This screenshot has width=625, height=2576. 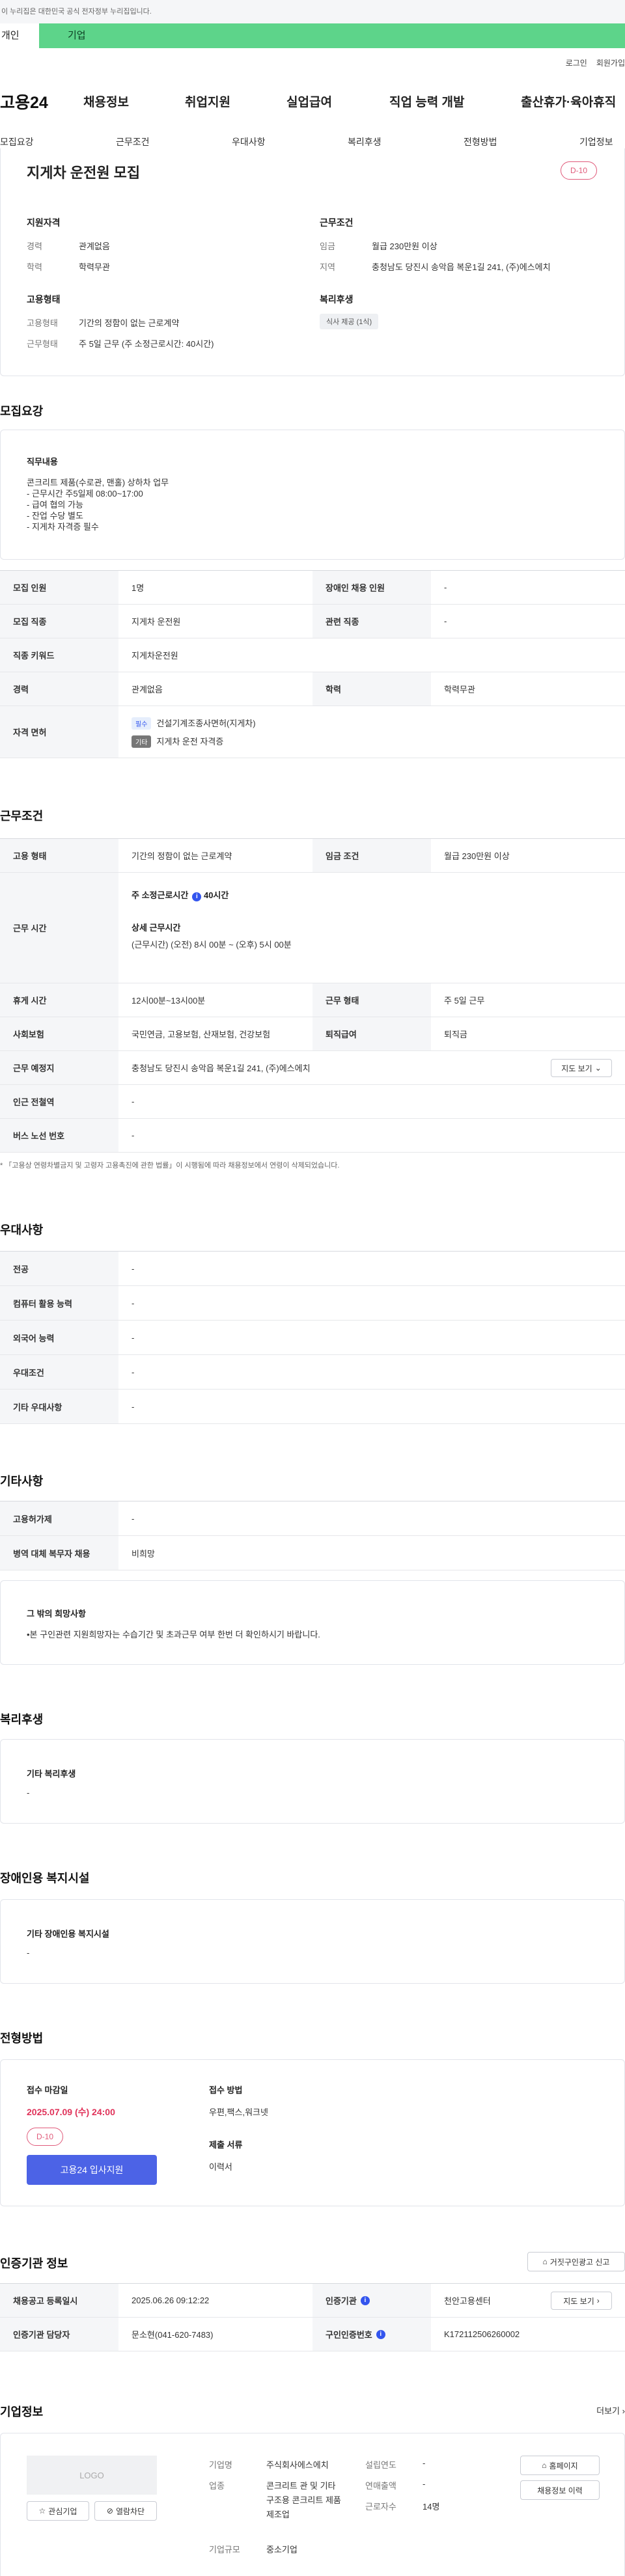 I want to click on conditions-heading: 근무조건, so click(x=22, y=817).